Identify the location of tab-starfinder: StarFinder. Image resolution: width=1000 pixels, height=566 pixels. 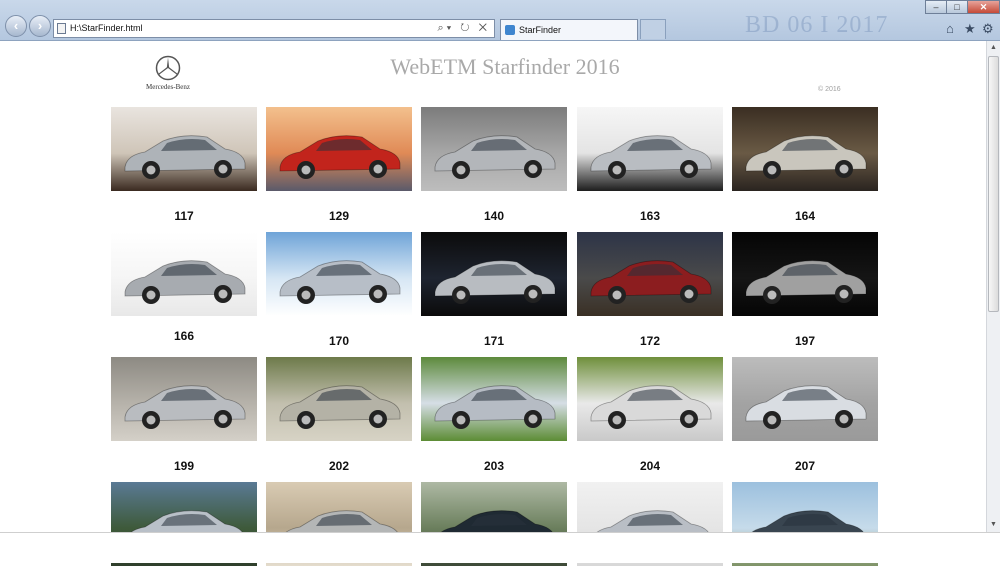
(569, 29).